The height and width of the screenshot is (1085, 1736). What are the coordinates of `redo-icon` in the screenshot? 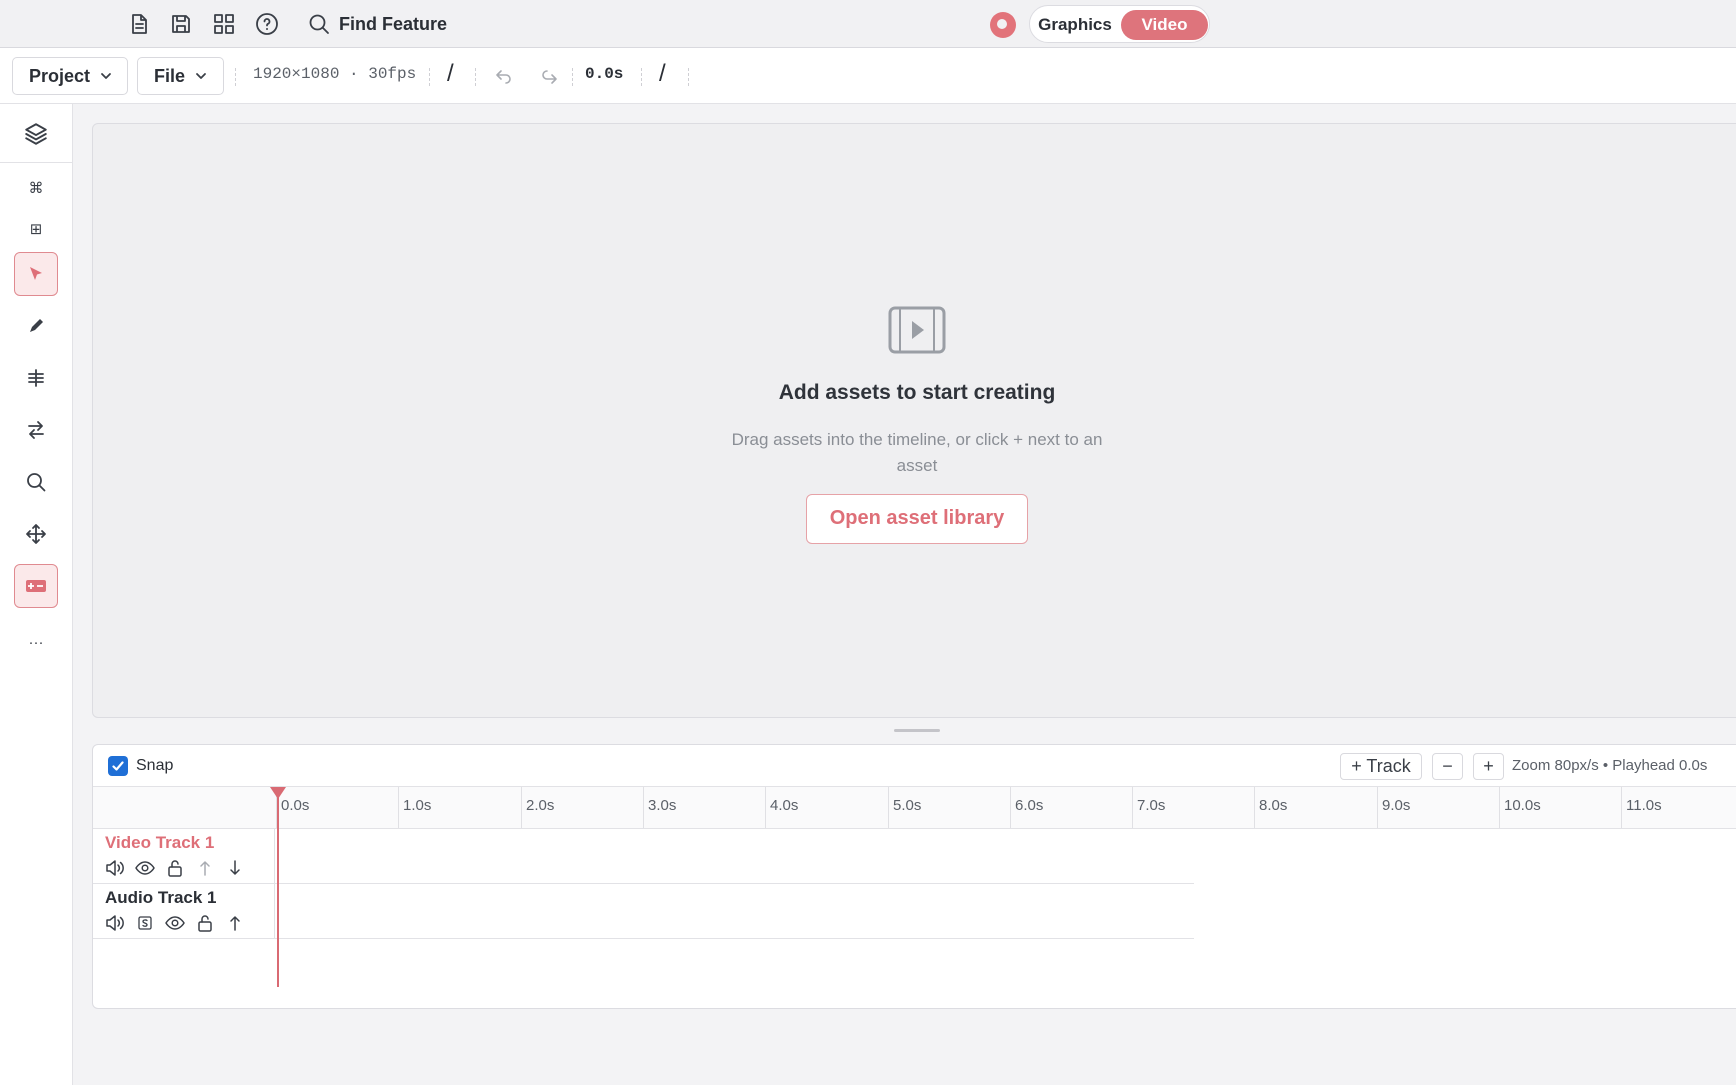 It's located at (549, 76).